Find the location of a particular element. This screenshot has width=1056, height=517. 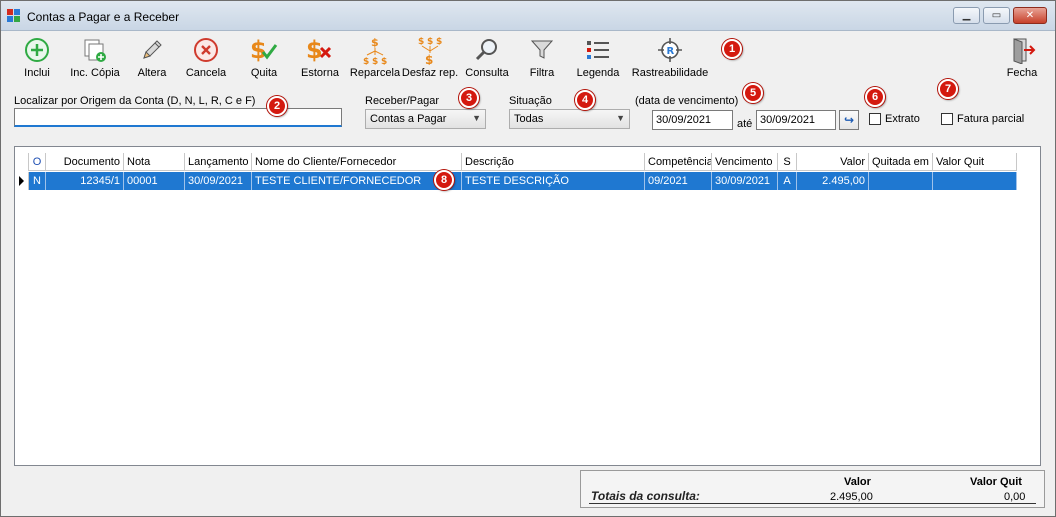

col-competencia: Competência is located at coordinates (678, 162).